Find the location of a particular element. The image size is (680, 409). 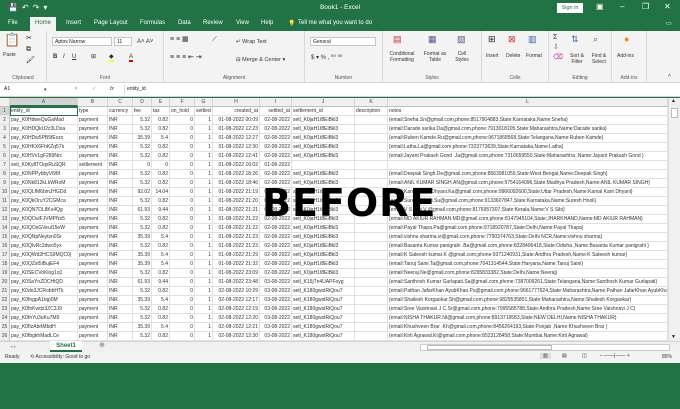

cell-K7 is located at coordinates (371, 165).